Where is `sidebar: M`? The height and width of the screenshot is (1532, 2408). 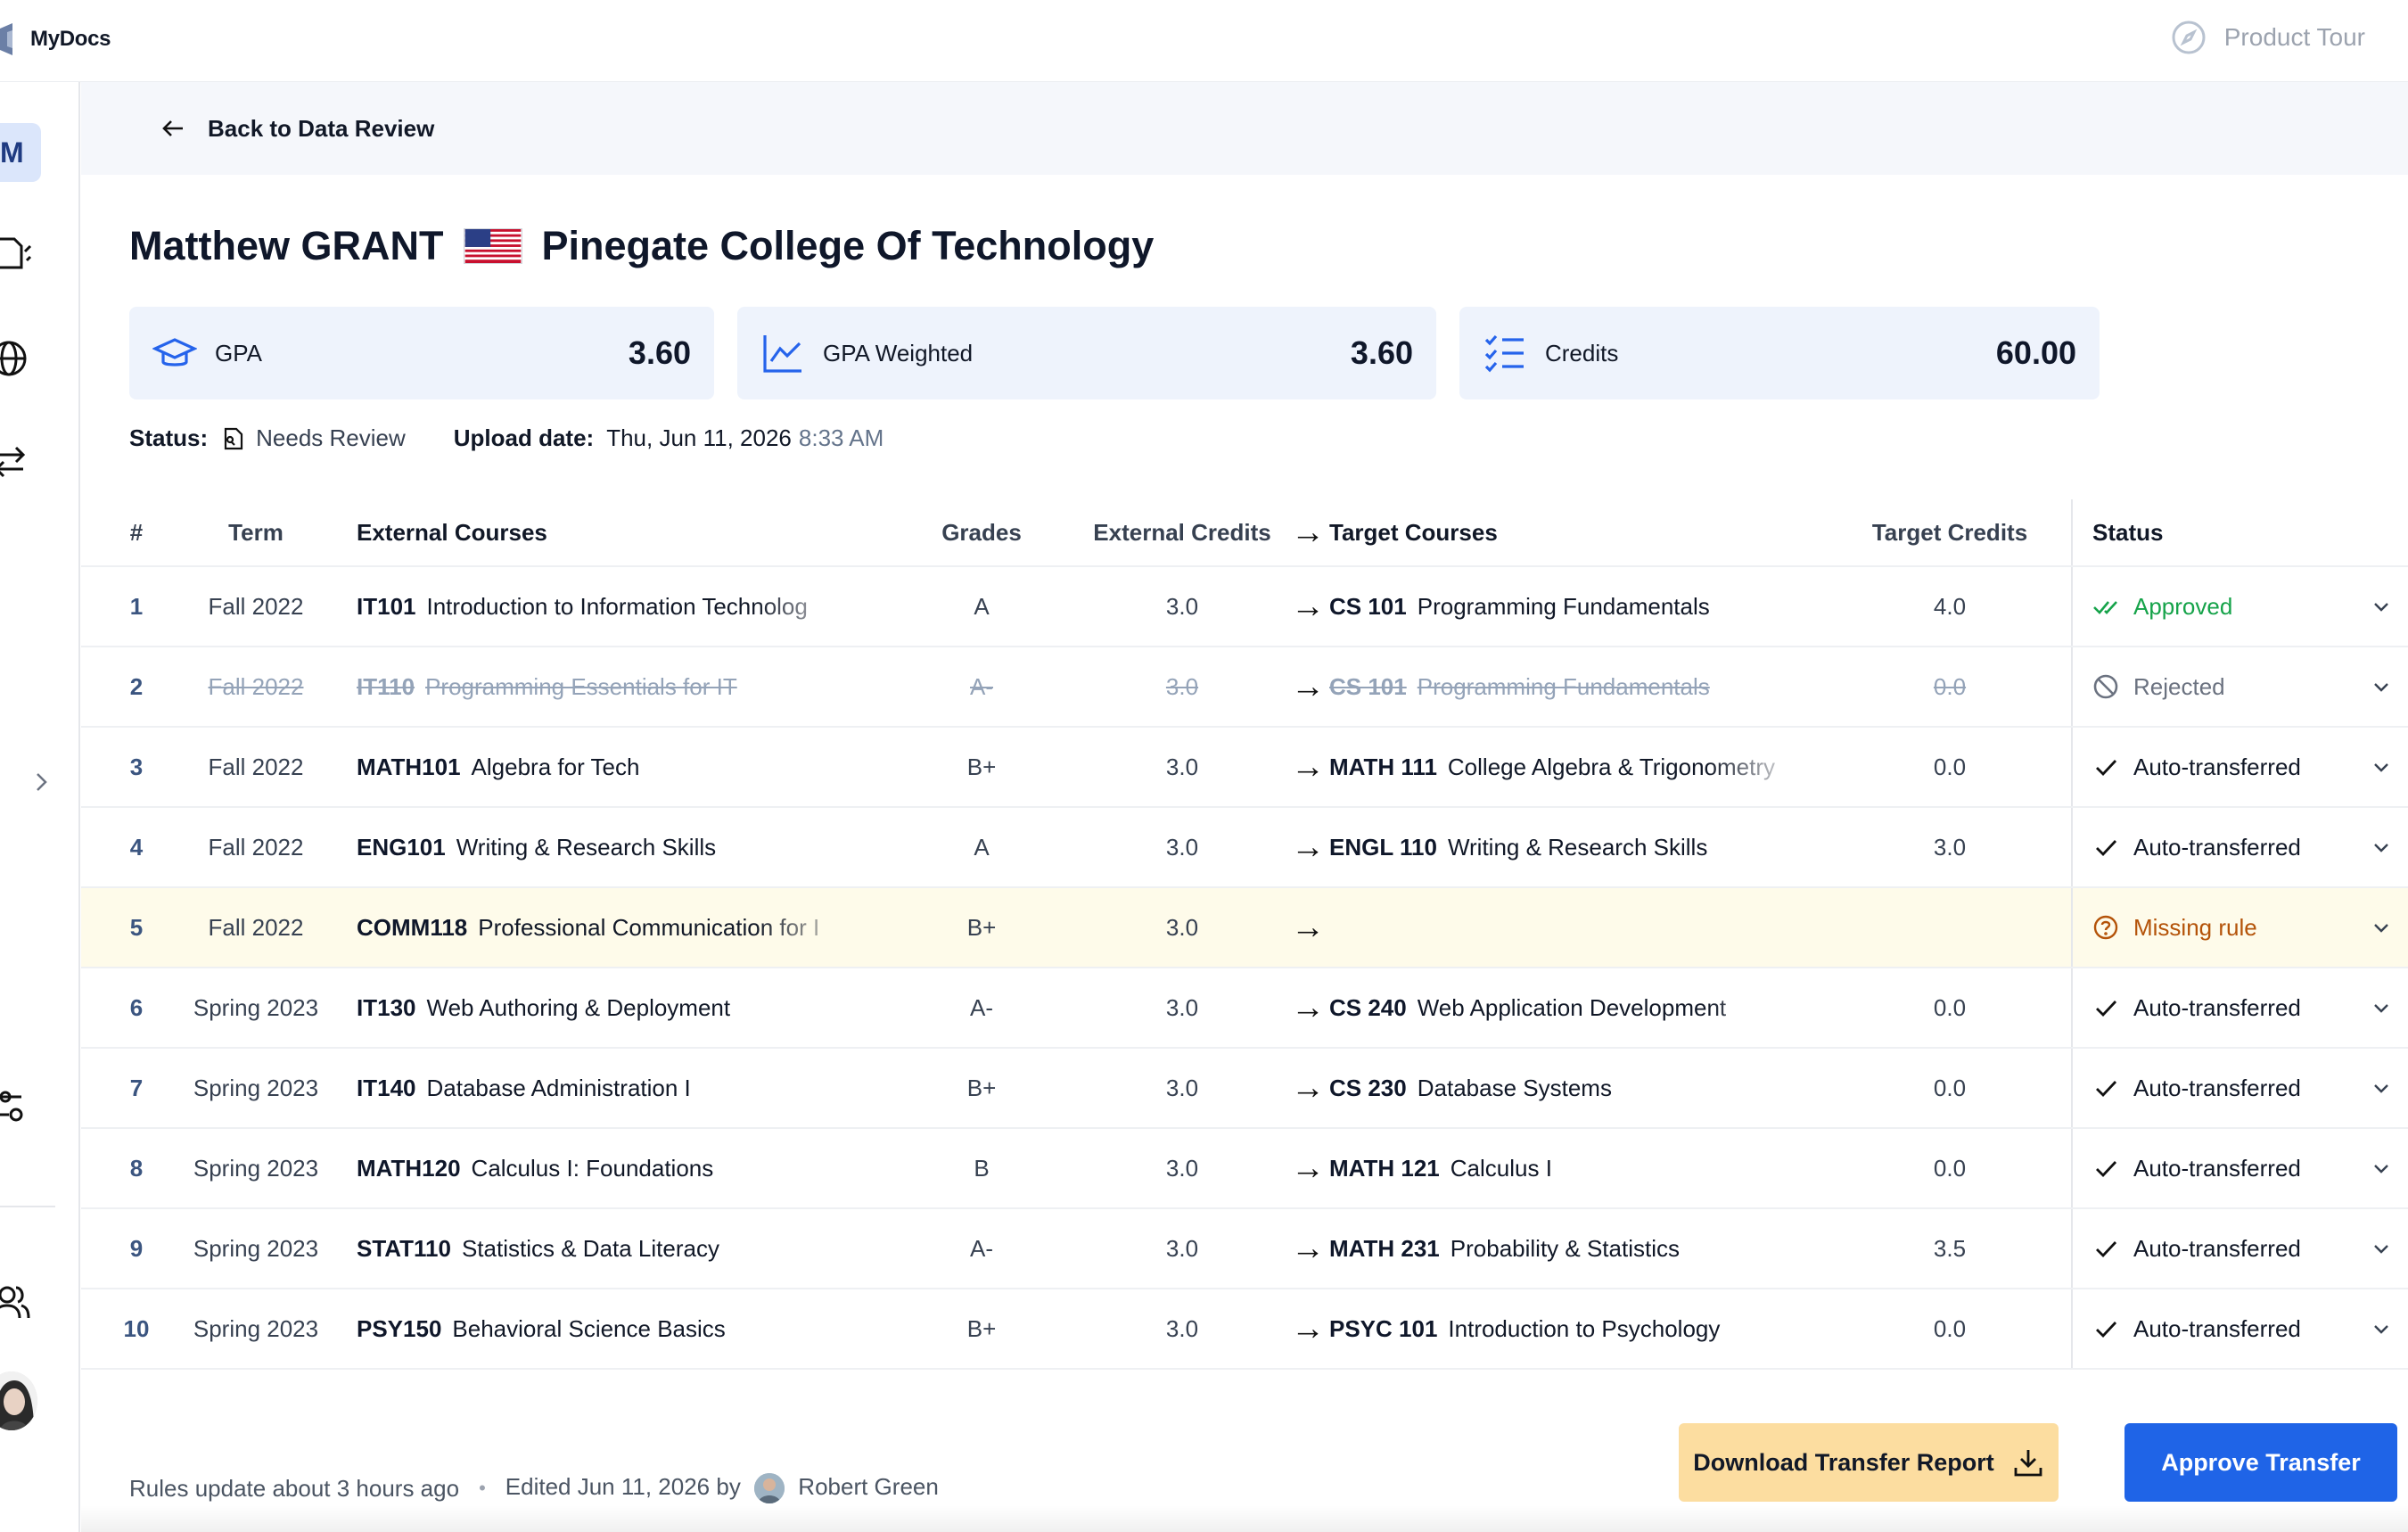
sidebar: M is located at coordinates (40, 807).